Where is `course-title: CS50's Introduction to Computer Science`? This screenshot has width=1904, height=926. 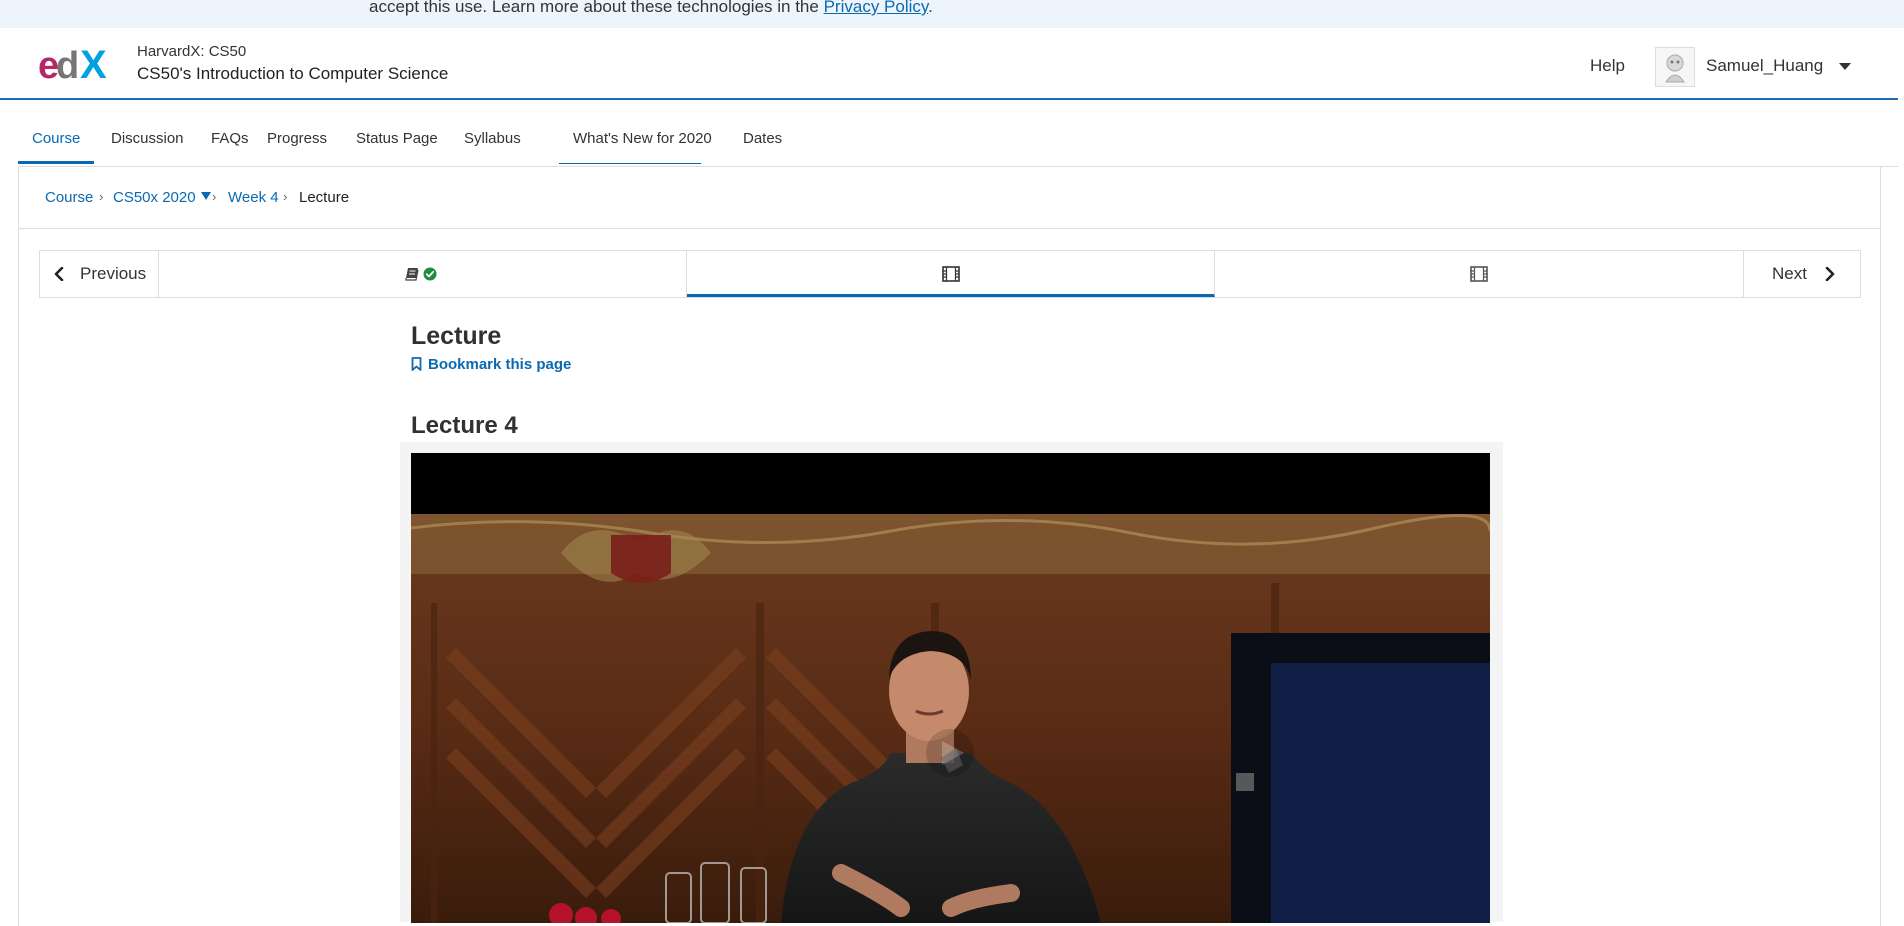 course-title: CS50's Introduction to Computer Science is located at coordinates (293, 73).